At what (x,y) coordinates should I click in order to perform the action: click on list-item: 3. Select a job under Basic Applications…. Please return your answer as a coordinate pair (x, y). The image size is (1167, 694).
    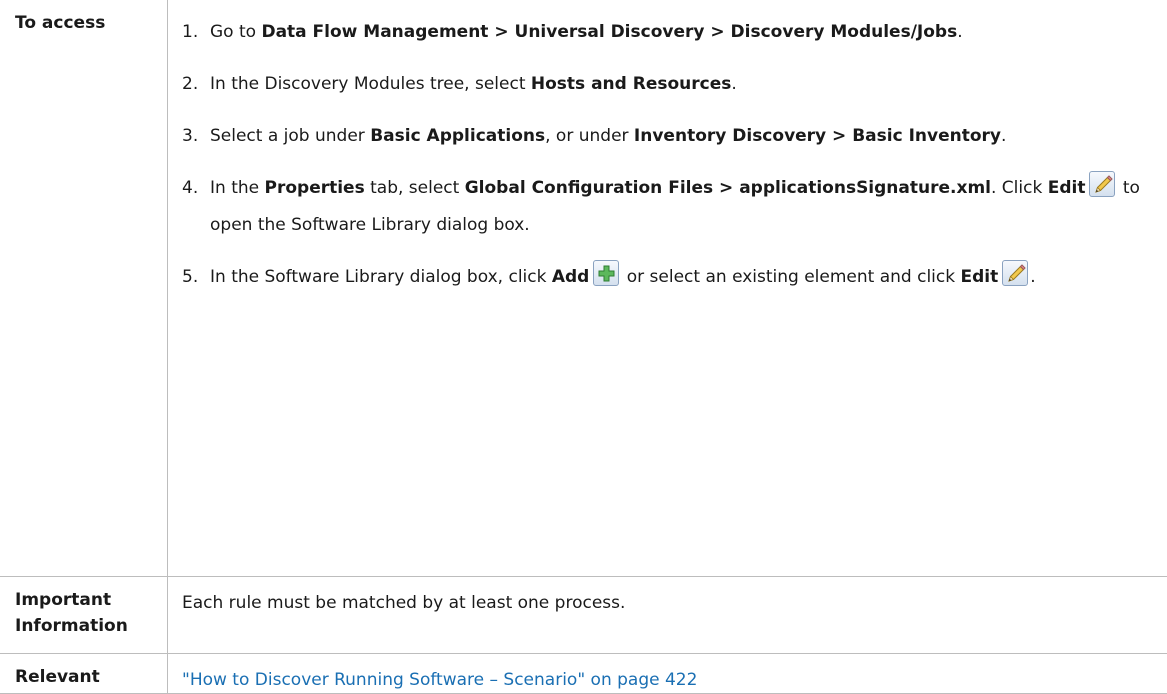
    Looking at the image, I should click on (669, 136).